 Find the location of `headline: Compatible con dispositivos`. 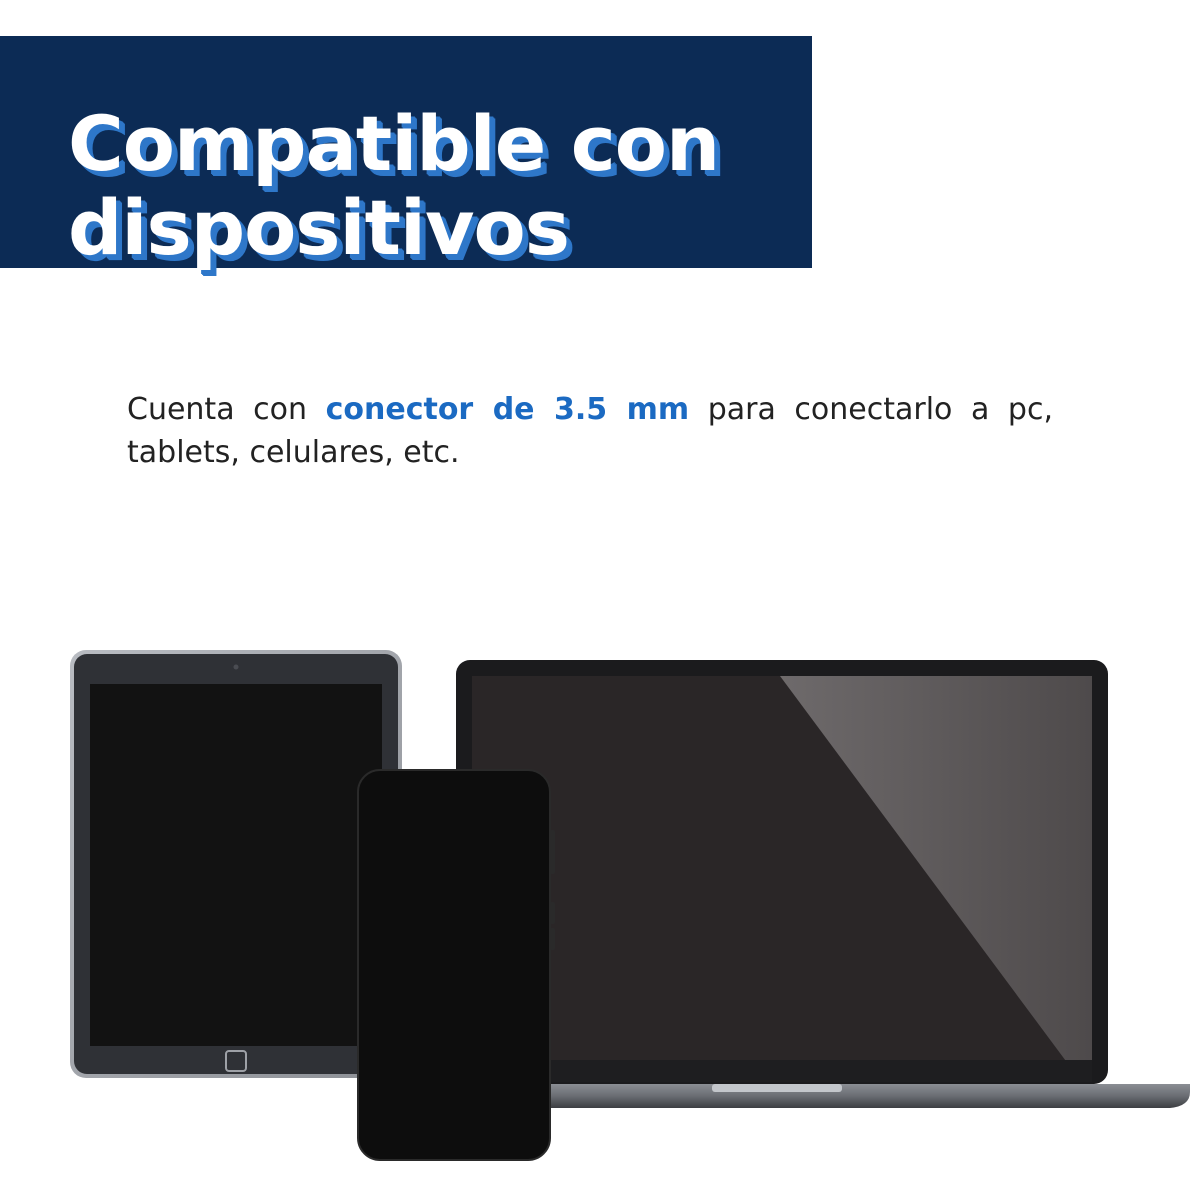

headline: Compatible con dispositivos is located at coordinates (394, 185).